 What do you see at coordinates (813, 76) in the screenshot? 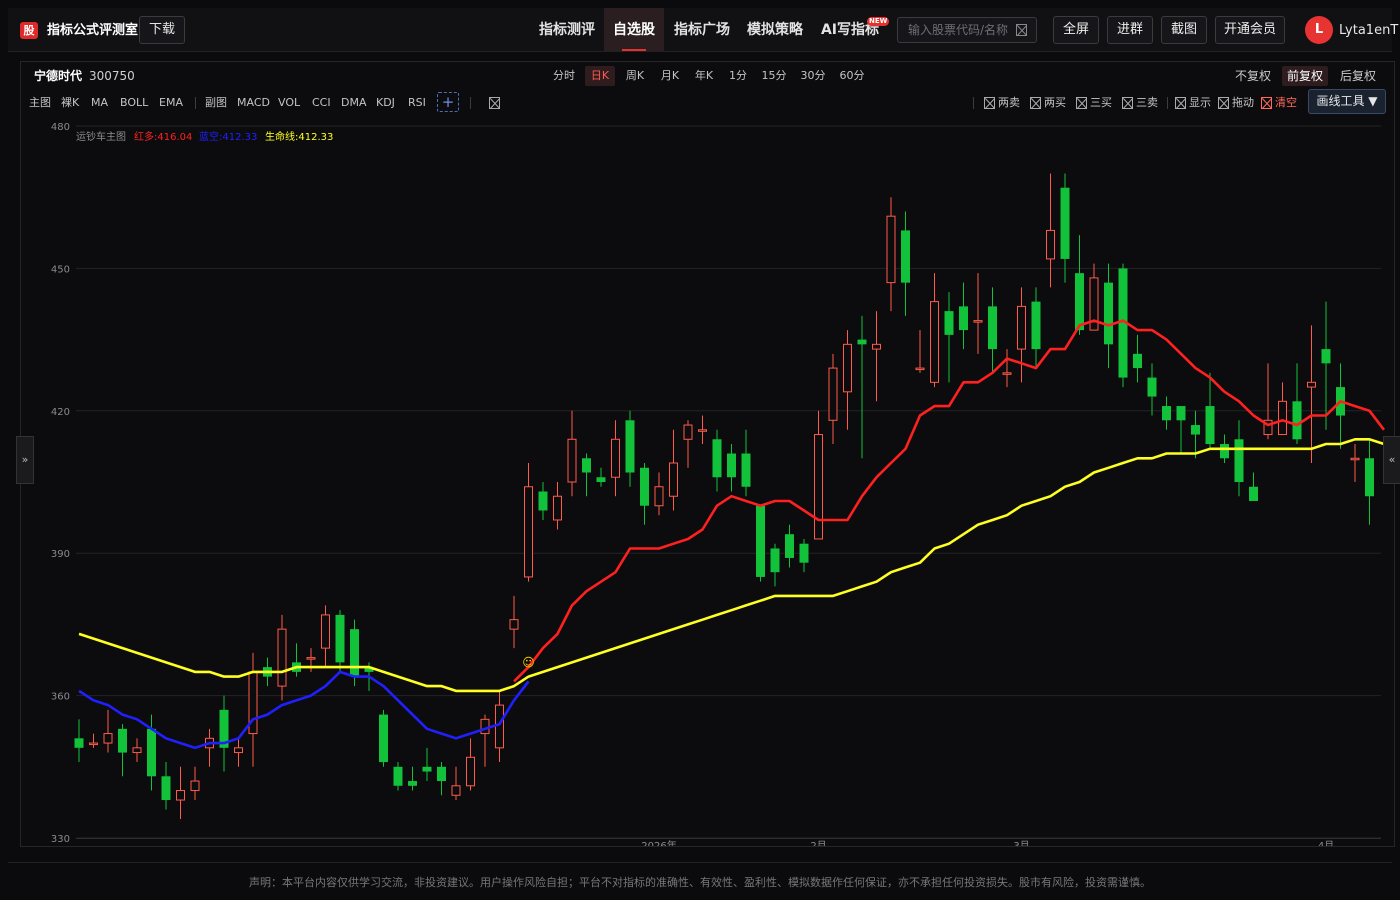
I see `period-30min: 30分` at bounding box center [813, 76].